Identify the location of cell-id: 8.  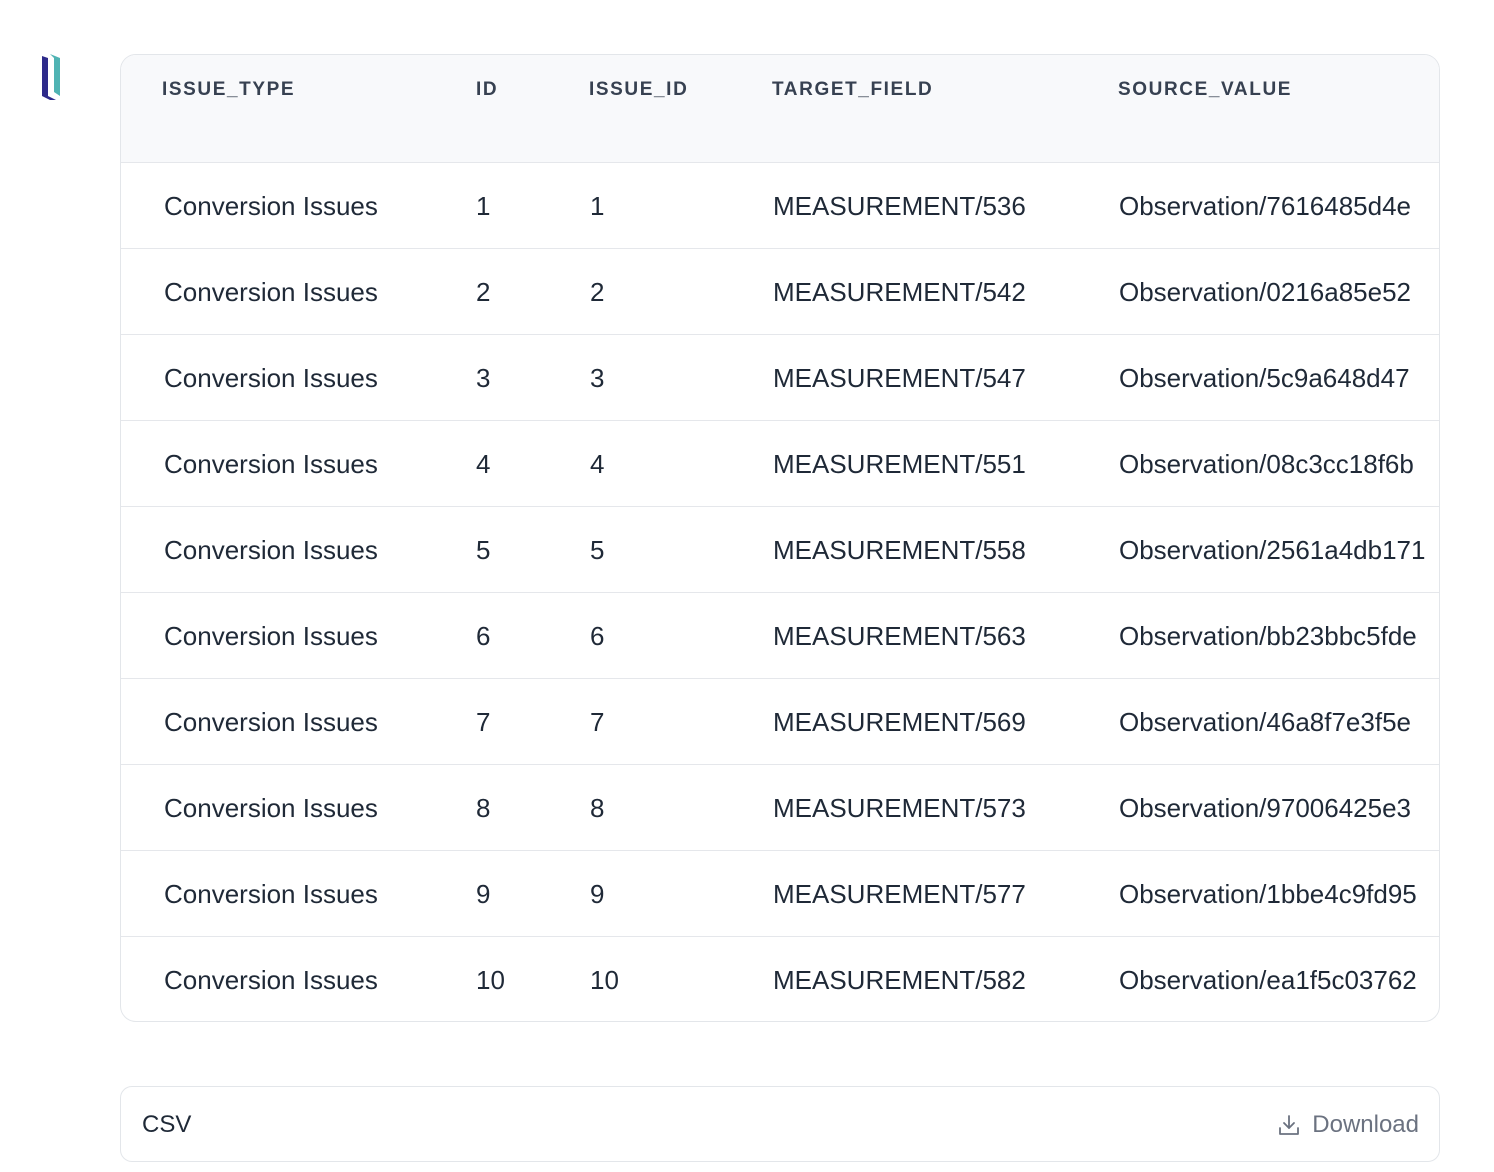
(483, 808).